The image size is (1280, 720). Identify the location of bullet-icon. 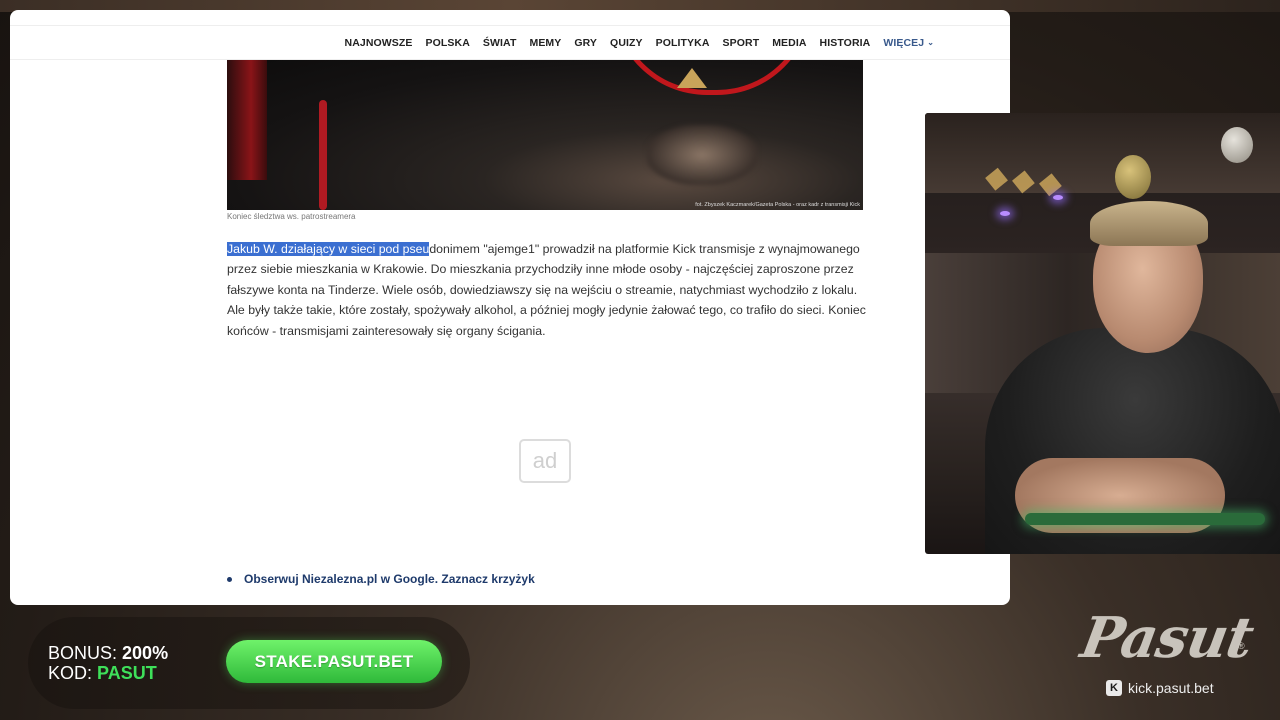
(229, 579).